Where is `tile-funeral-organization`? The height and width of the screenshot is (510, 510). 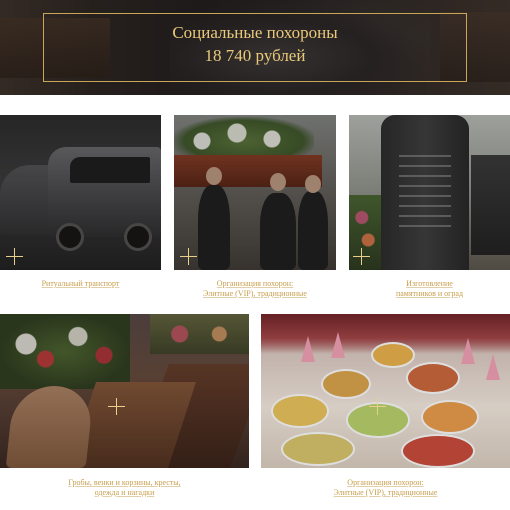 tile-funeral-organization is located at coordinates (255, 192).